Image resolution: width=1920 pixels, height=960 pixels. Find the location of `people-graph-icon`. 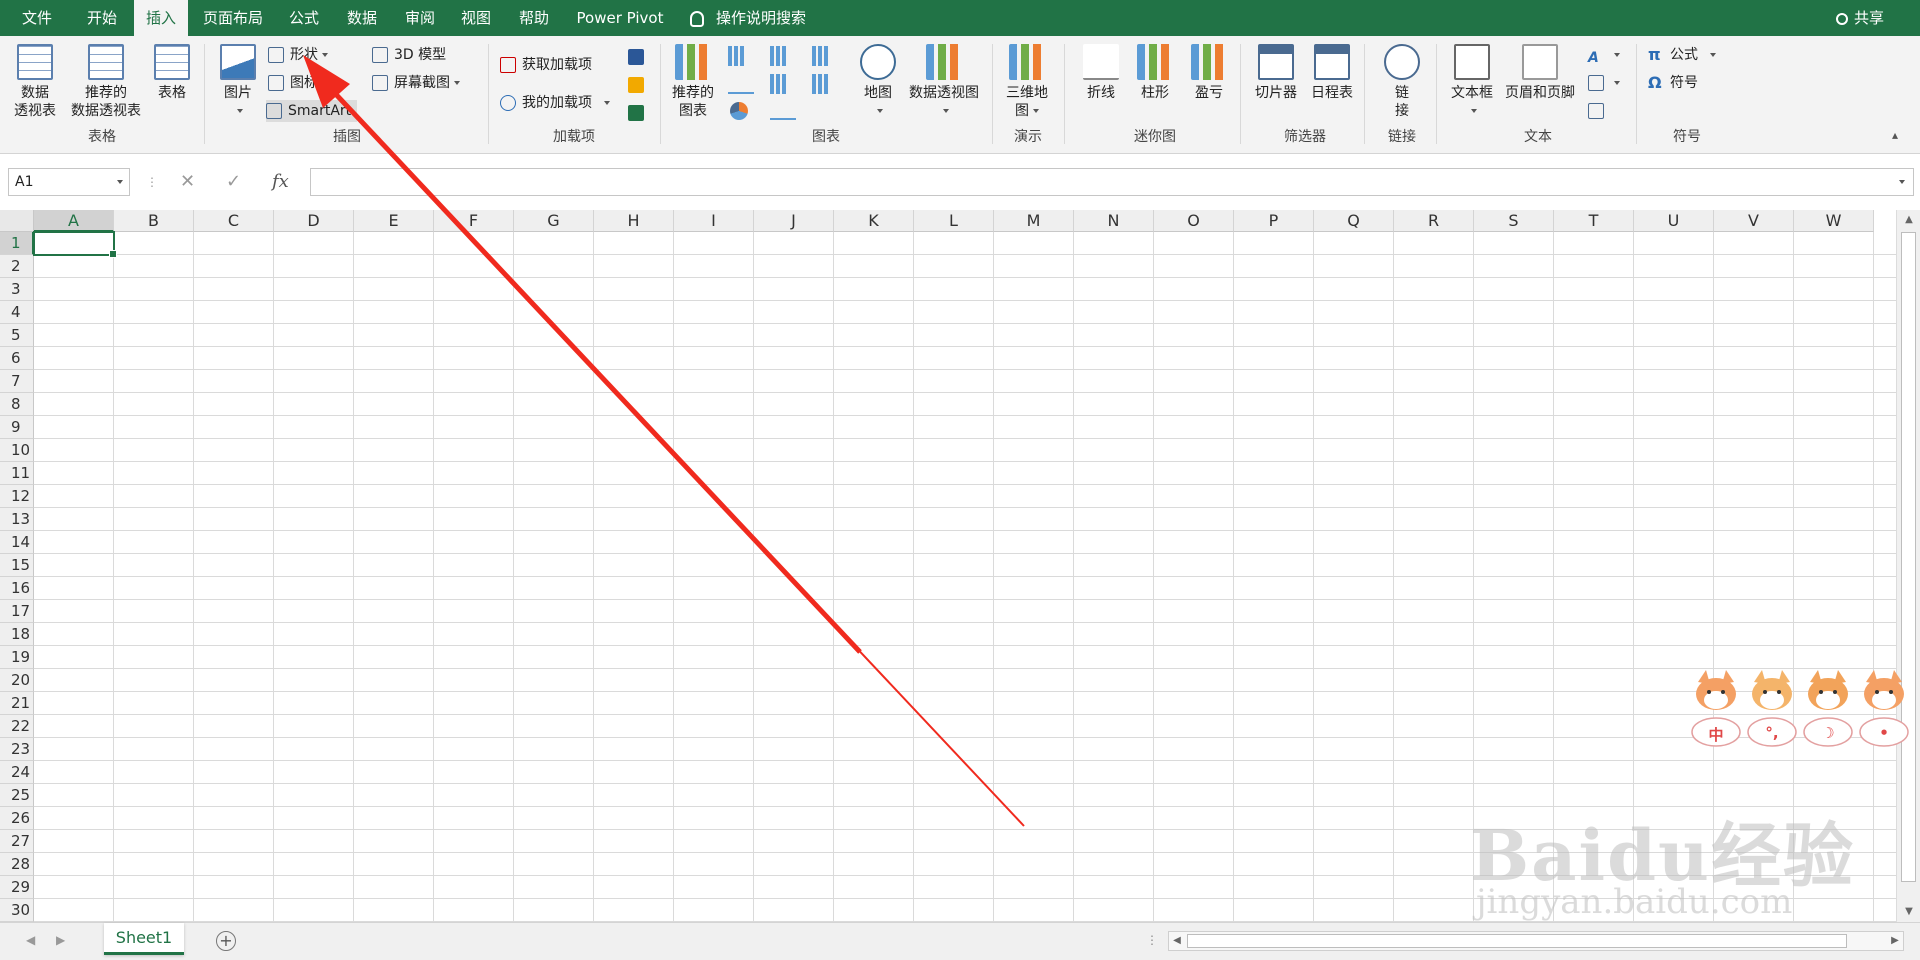

people-graph-icon is located at coordinates (639, 113).